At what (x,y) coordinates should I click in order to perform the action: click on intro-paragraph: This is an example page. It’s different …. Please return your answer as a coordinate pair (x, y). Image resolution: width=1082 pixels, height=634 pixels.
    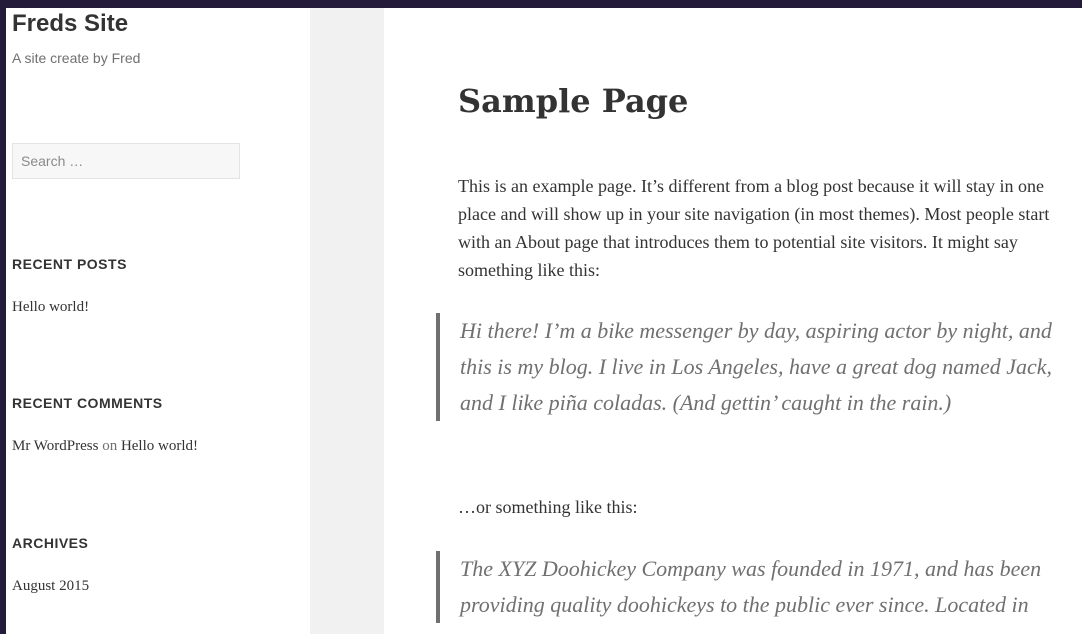
    Looking at the image, I should click on (754, 228).